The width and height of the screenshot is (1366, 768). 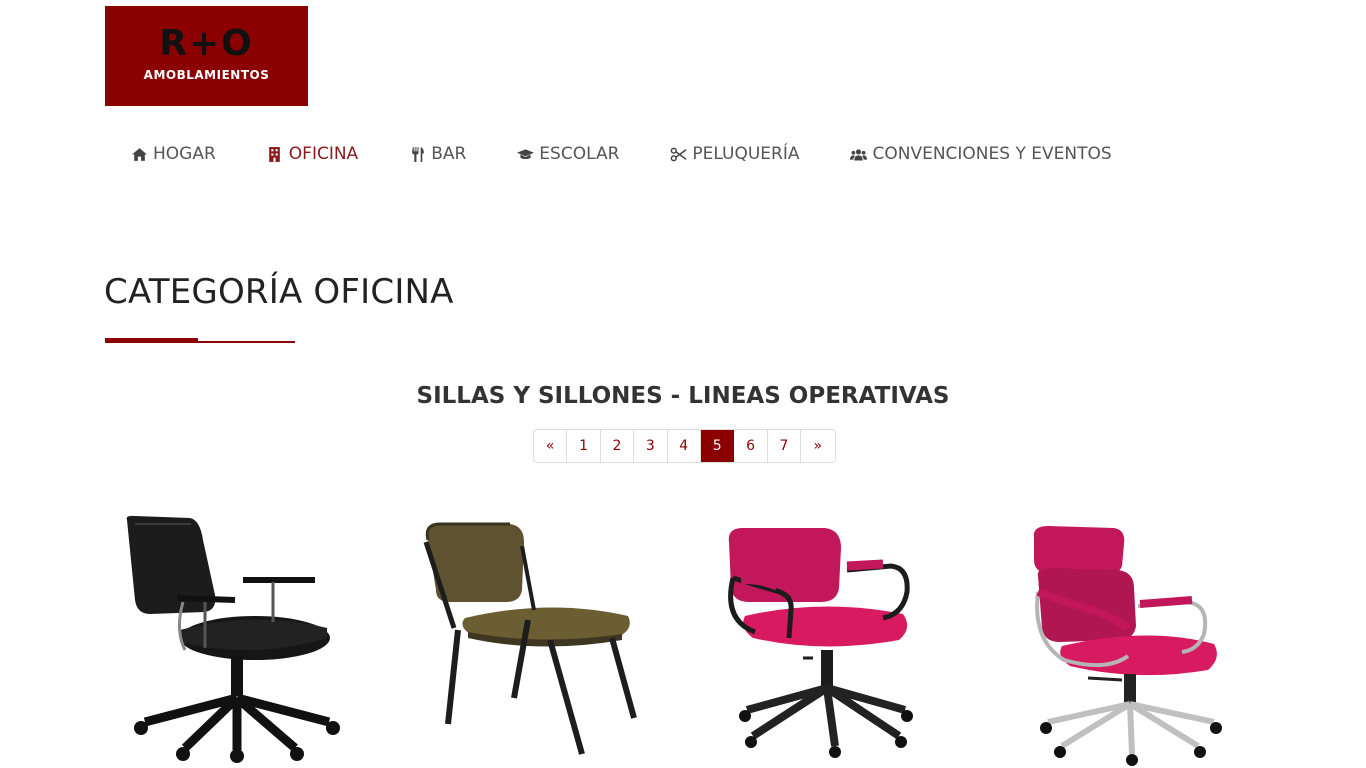 I want to click on section-title: SILLAS Y SILLONES - LINEAS OPERATIVAS, so click(x=683, y=396).